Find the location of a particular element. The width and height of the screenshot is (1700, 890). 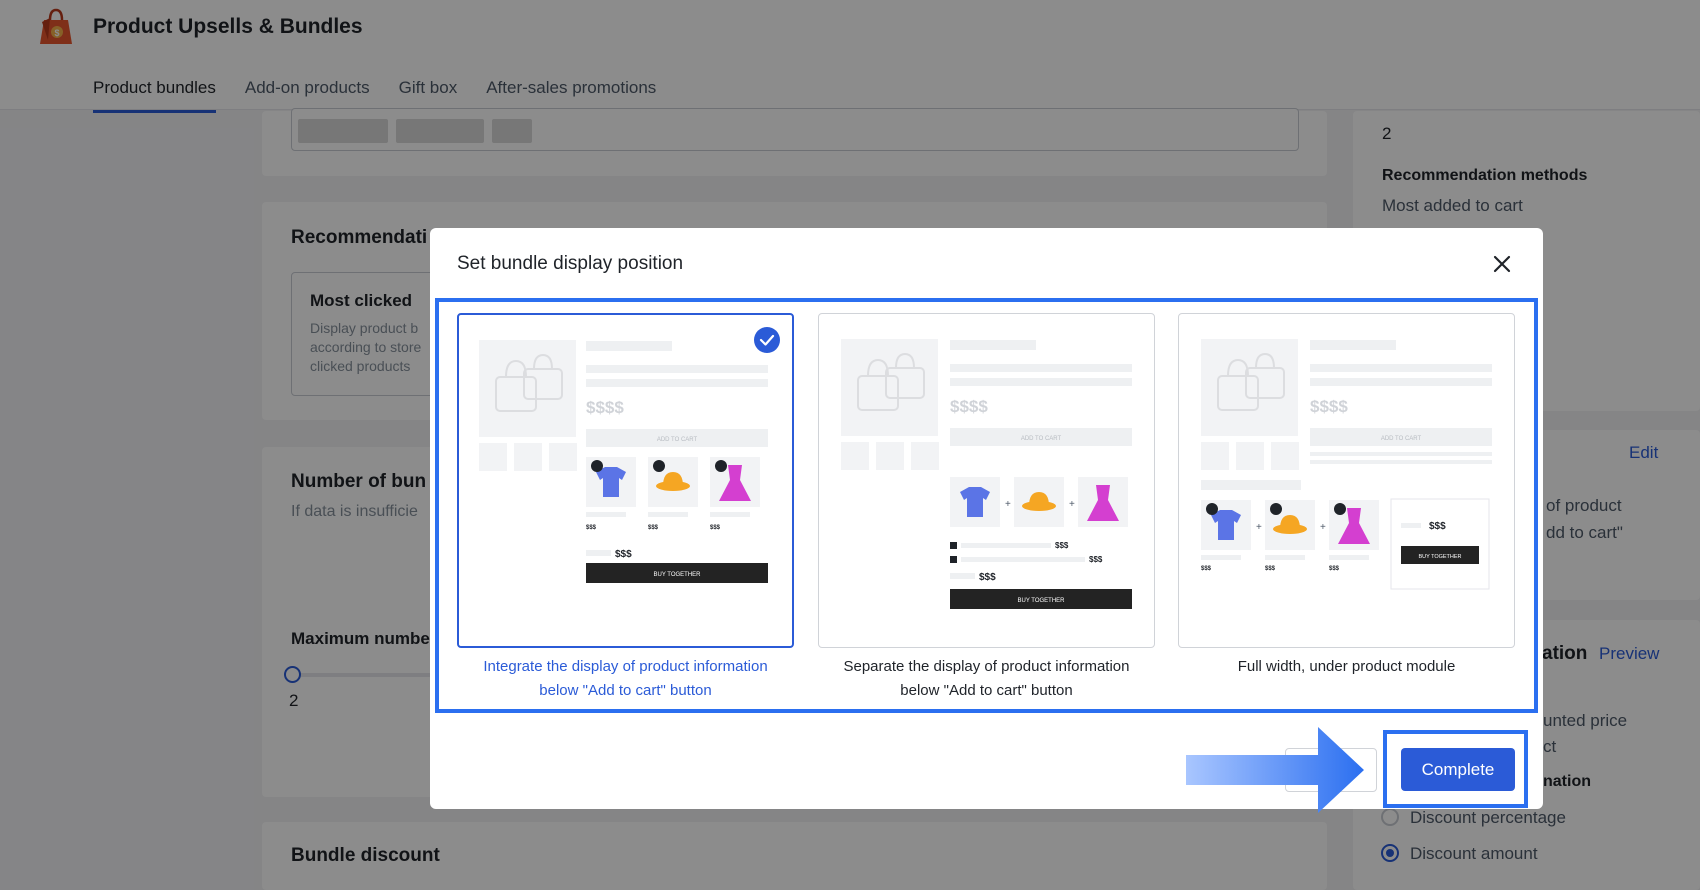

pointer-arrow-icon is located at coordinates (1275, 770).